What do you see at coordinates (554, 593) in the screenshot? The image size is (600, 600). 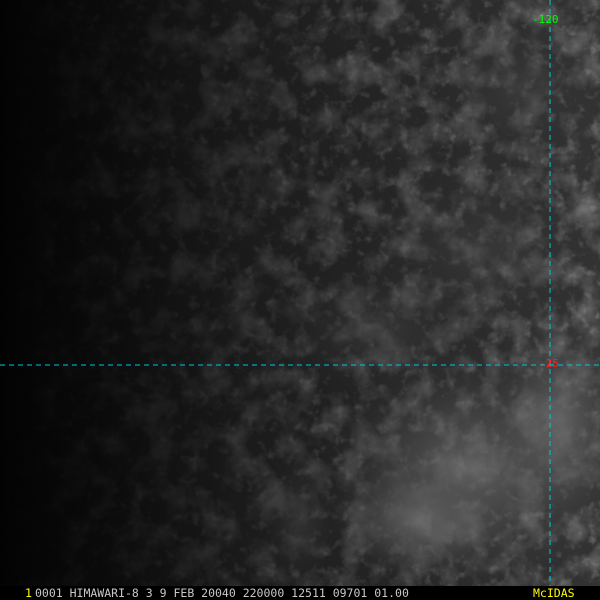 I see `brand-label: McIDAS` at bounding box center [554, 593].